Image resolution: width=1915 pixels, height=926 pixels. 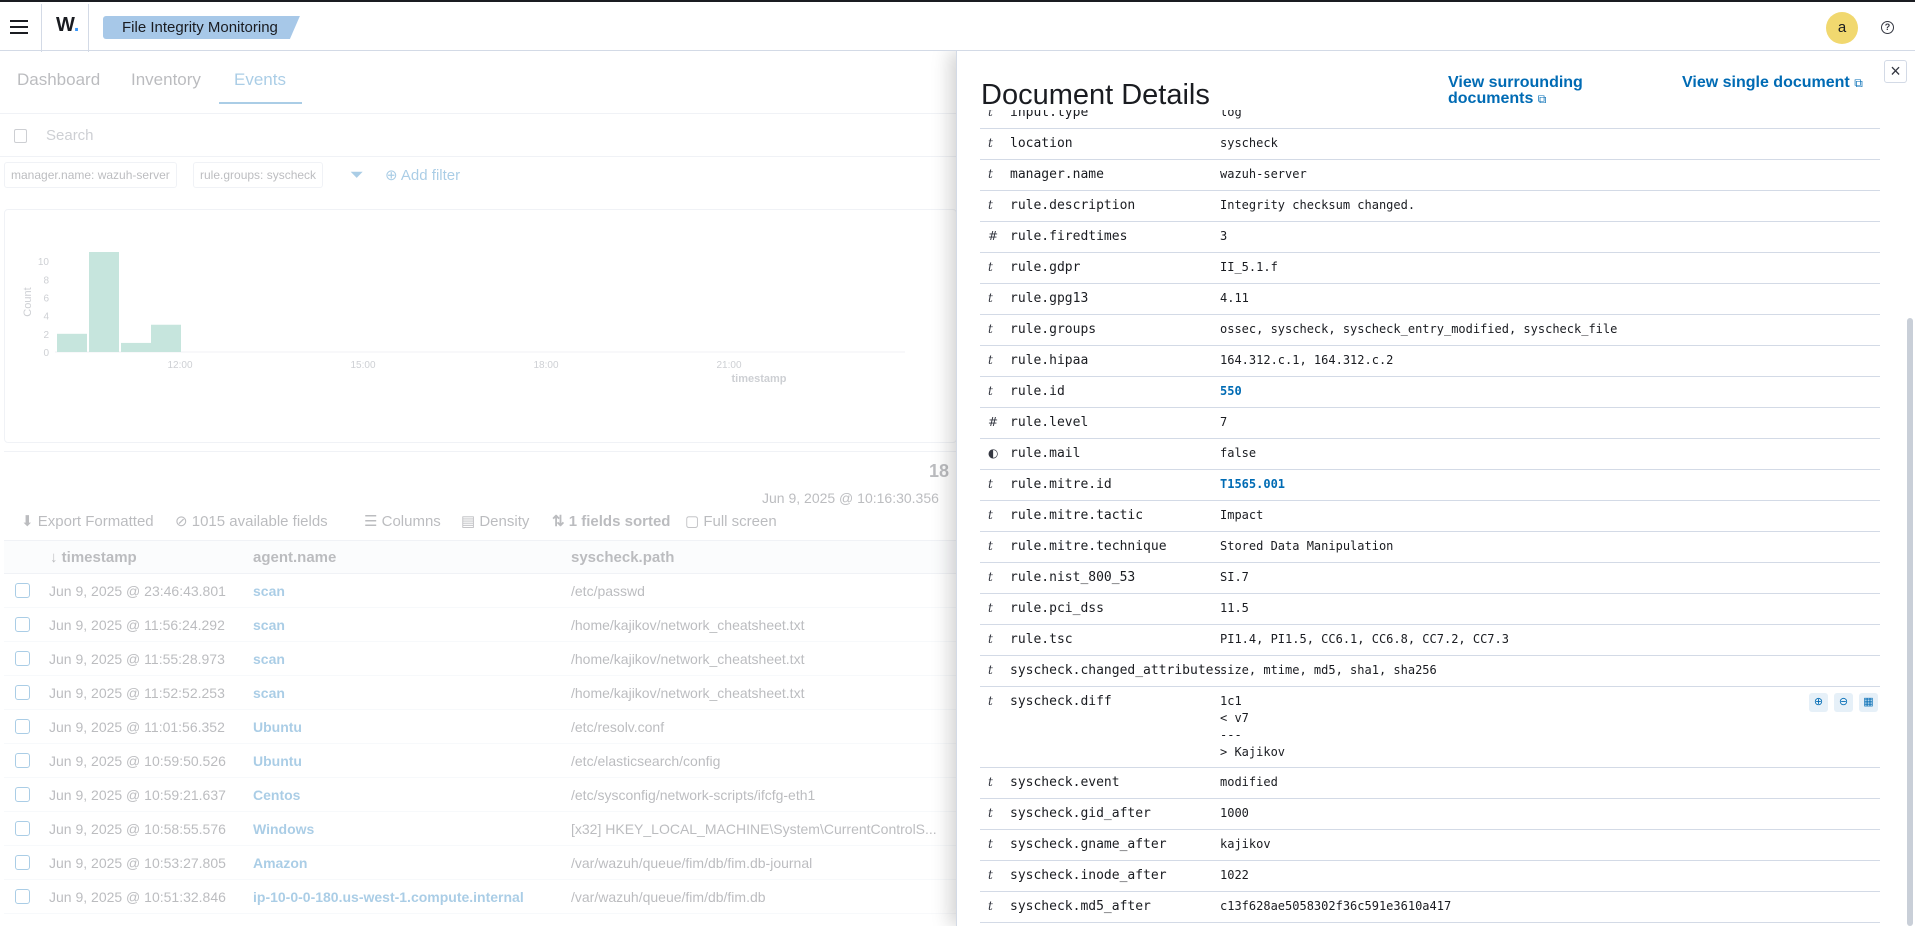 I want to click on filter-out-icon: ⊖, so click(x=1843, y=702).